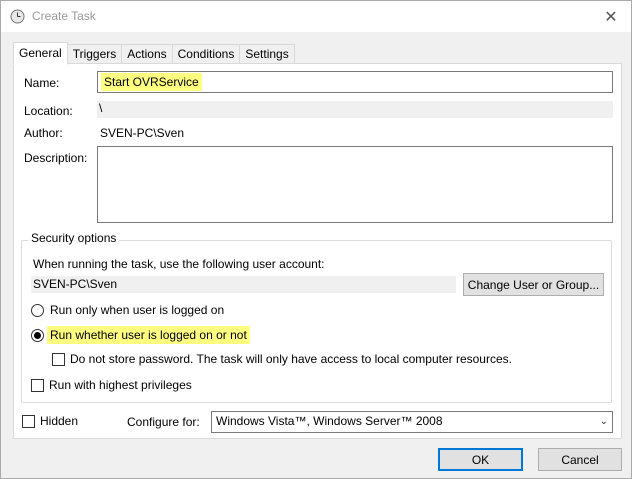  I want to click on author-value: SVEN-PC\Sven, so click(142, 133).